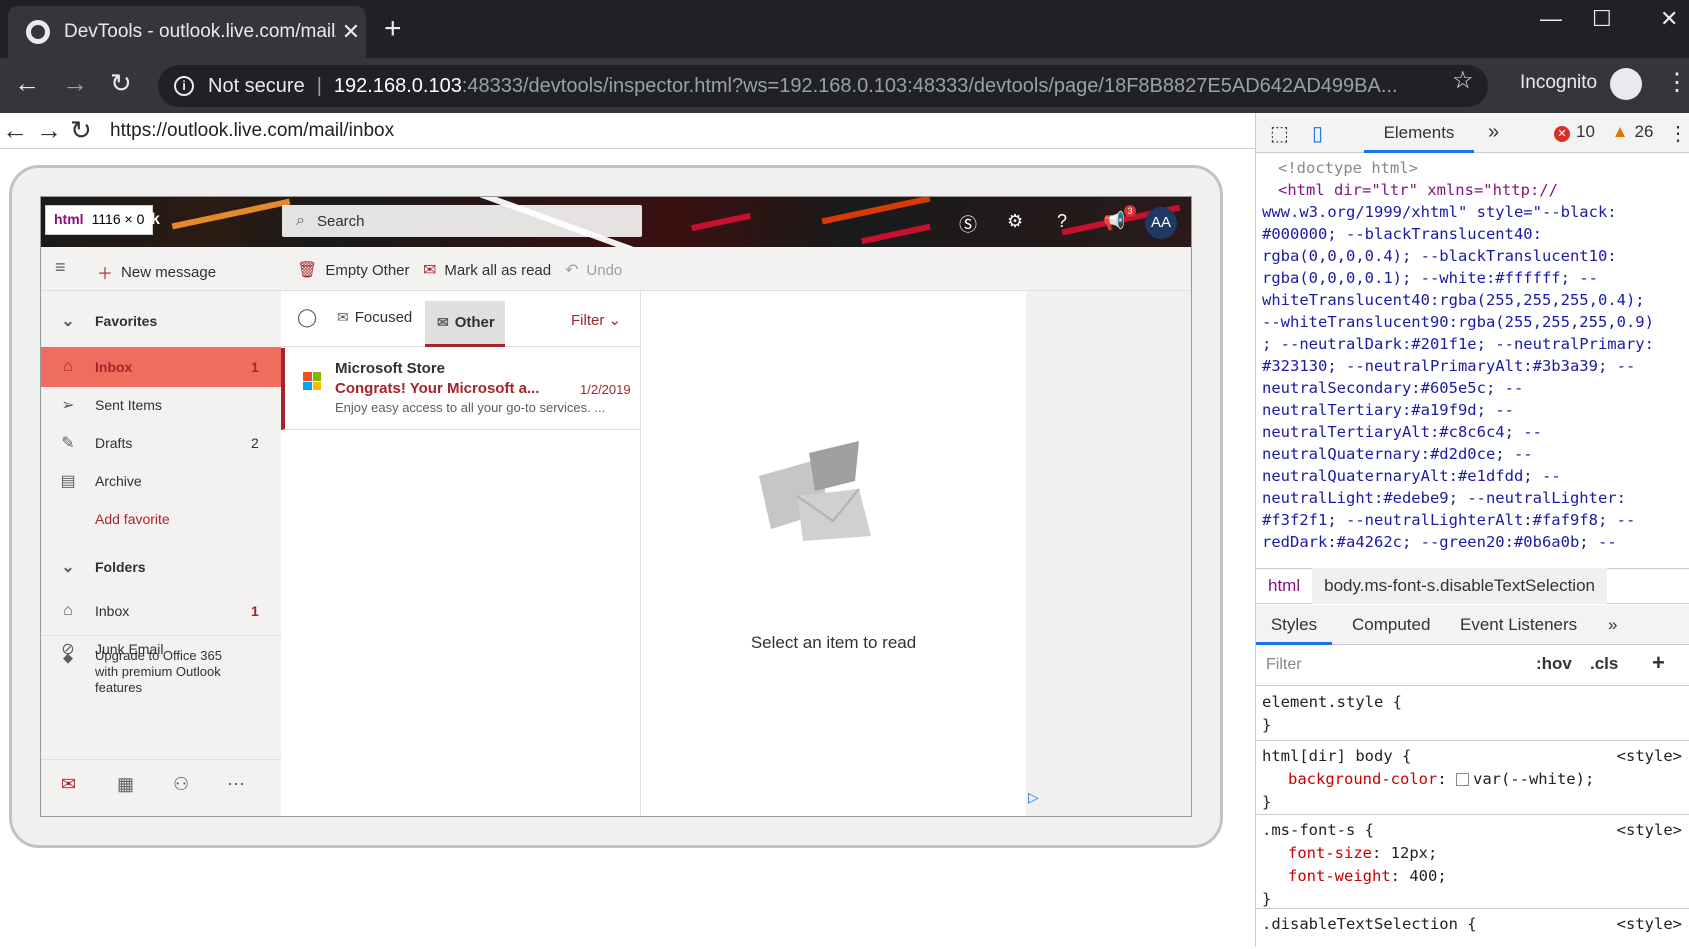  Describe the element at coordinates (443, 322) in the screenshot. I see `envelope-icon: ✉` at that location.